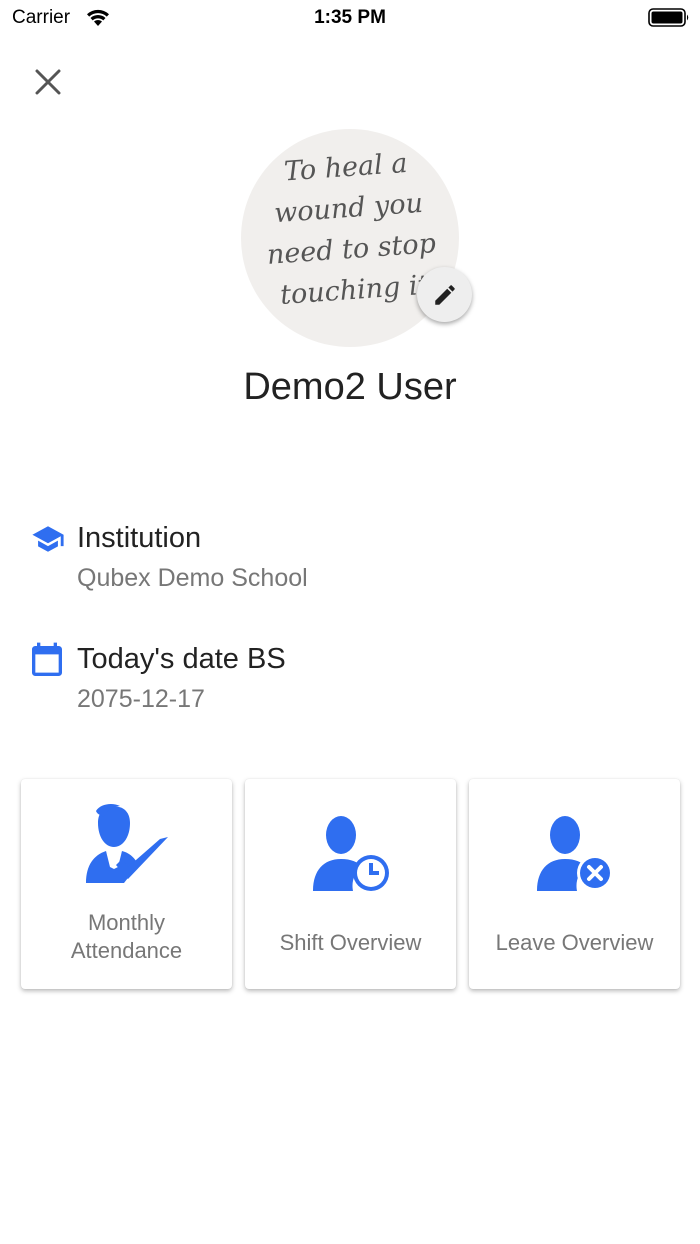  What do you see at coordinates (126, 950) in the screenshot?
I see `card-label-line: Attendance` at bounding box center [126, 950].